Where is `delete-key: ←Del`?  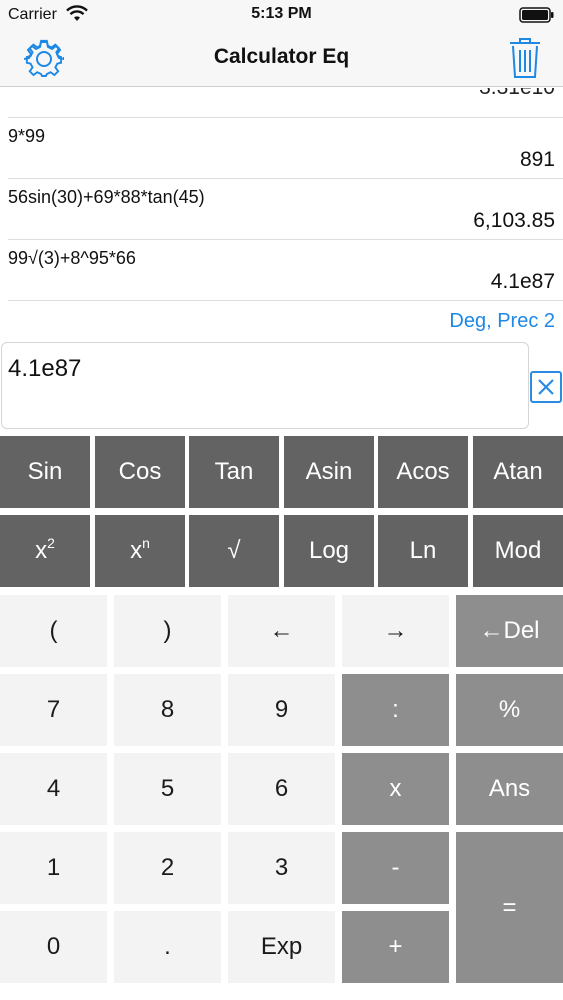 delete-key: ←Del is located at coordinates (509, 631).